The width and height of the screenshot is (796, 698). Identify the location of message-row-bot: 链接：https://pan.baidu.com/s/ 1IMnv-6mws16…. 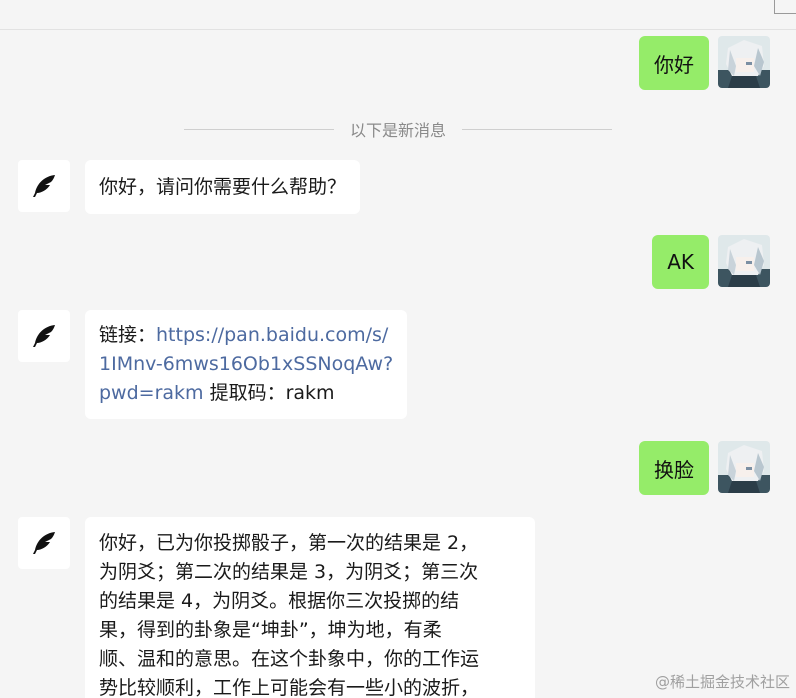
(204, 364).